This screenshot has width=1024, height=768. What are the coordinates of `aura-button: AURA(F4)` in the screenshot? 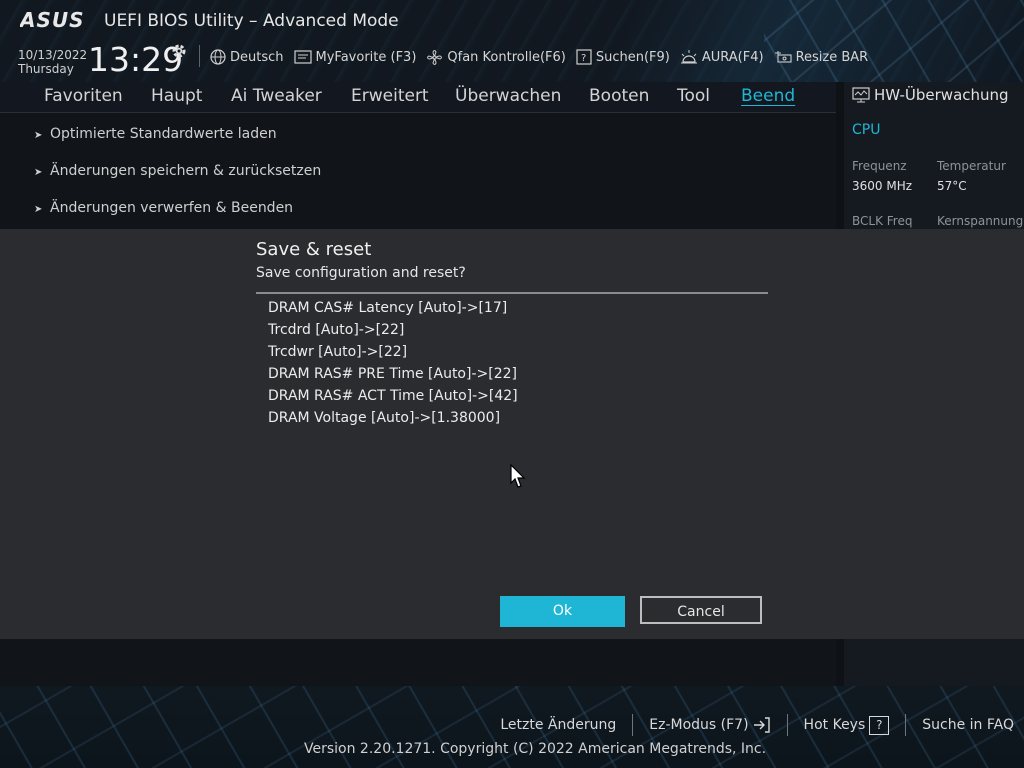 It's located at (722, 57).